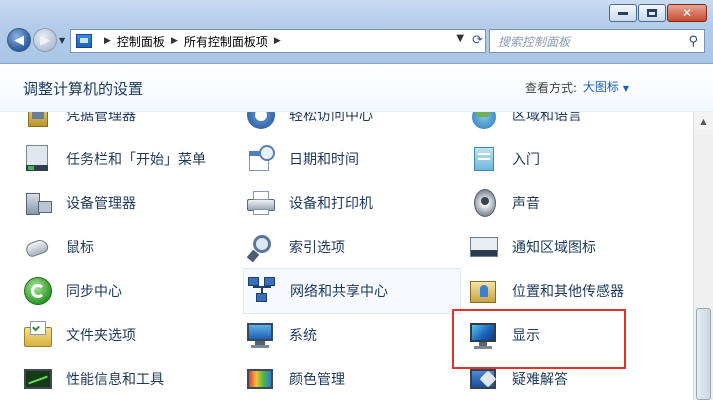 This screenshot has height=400, width=713. Describe the element at coordinates (136, 160) in the screenshot. I see `item-label: 任务栏和「开始」菜单` at that location.